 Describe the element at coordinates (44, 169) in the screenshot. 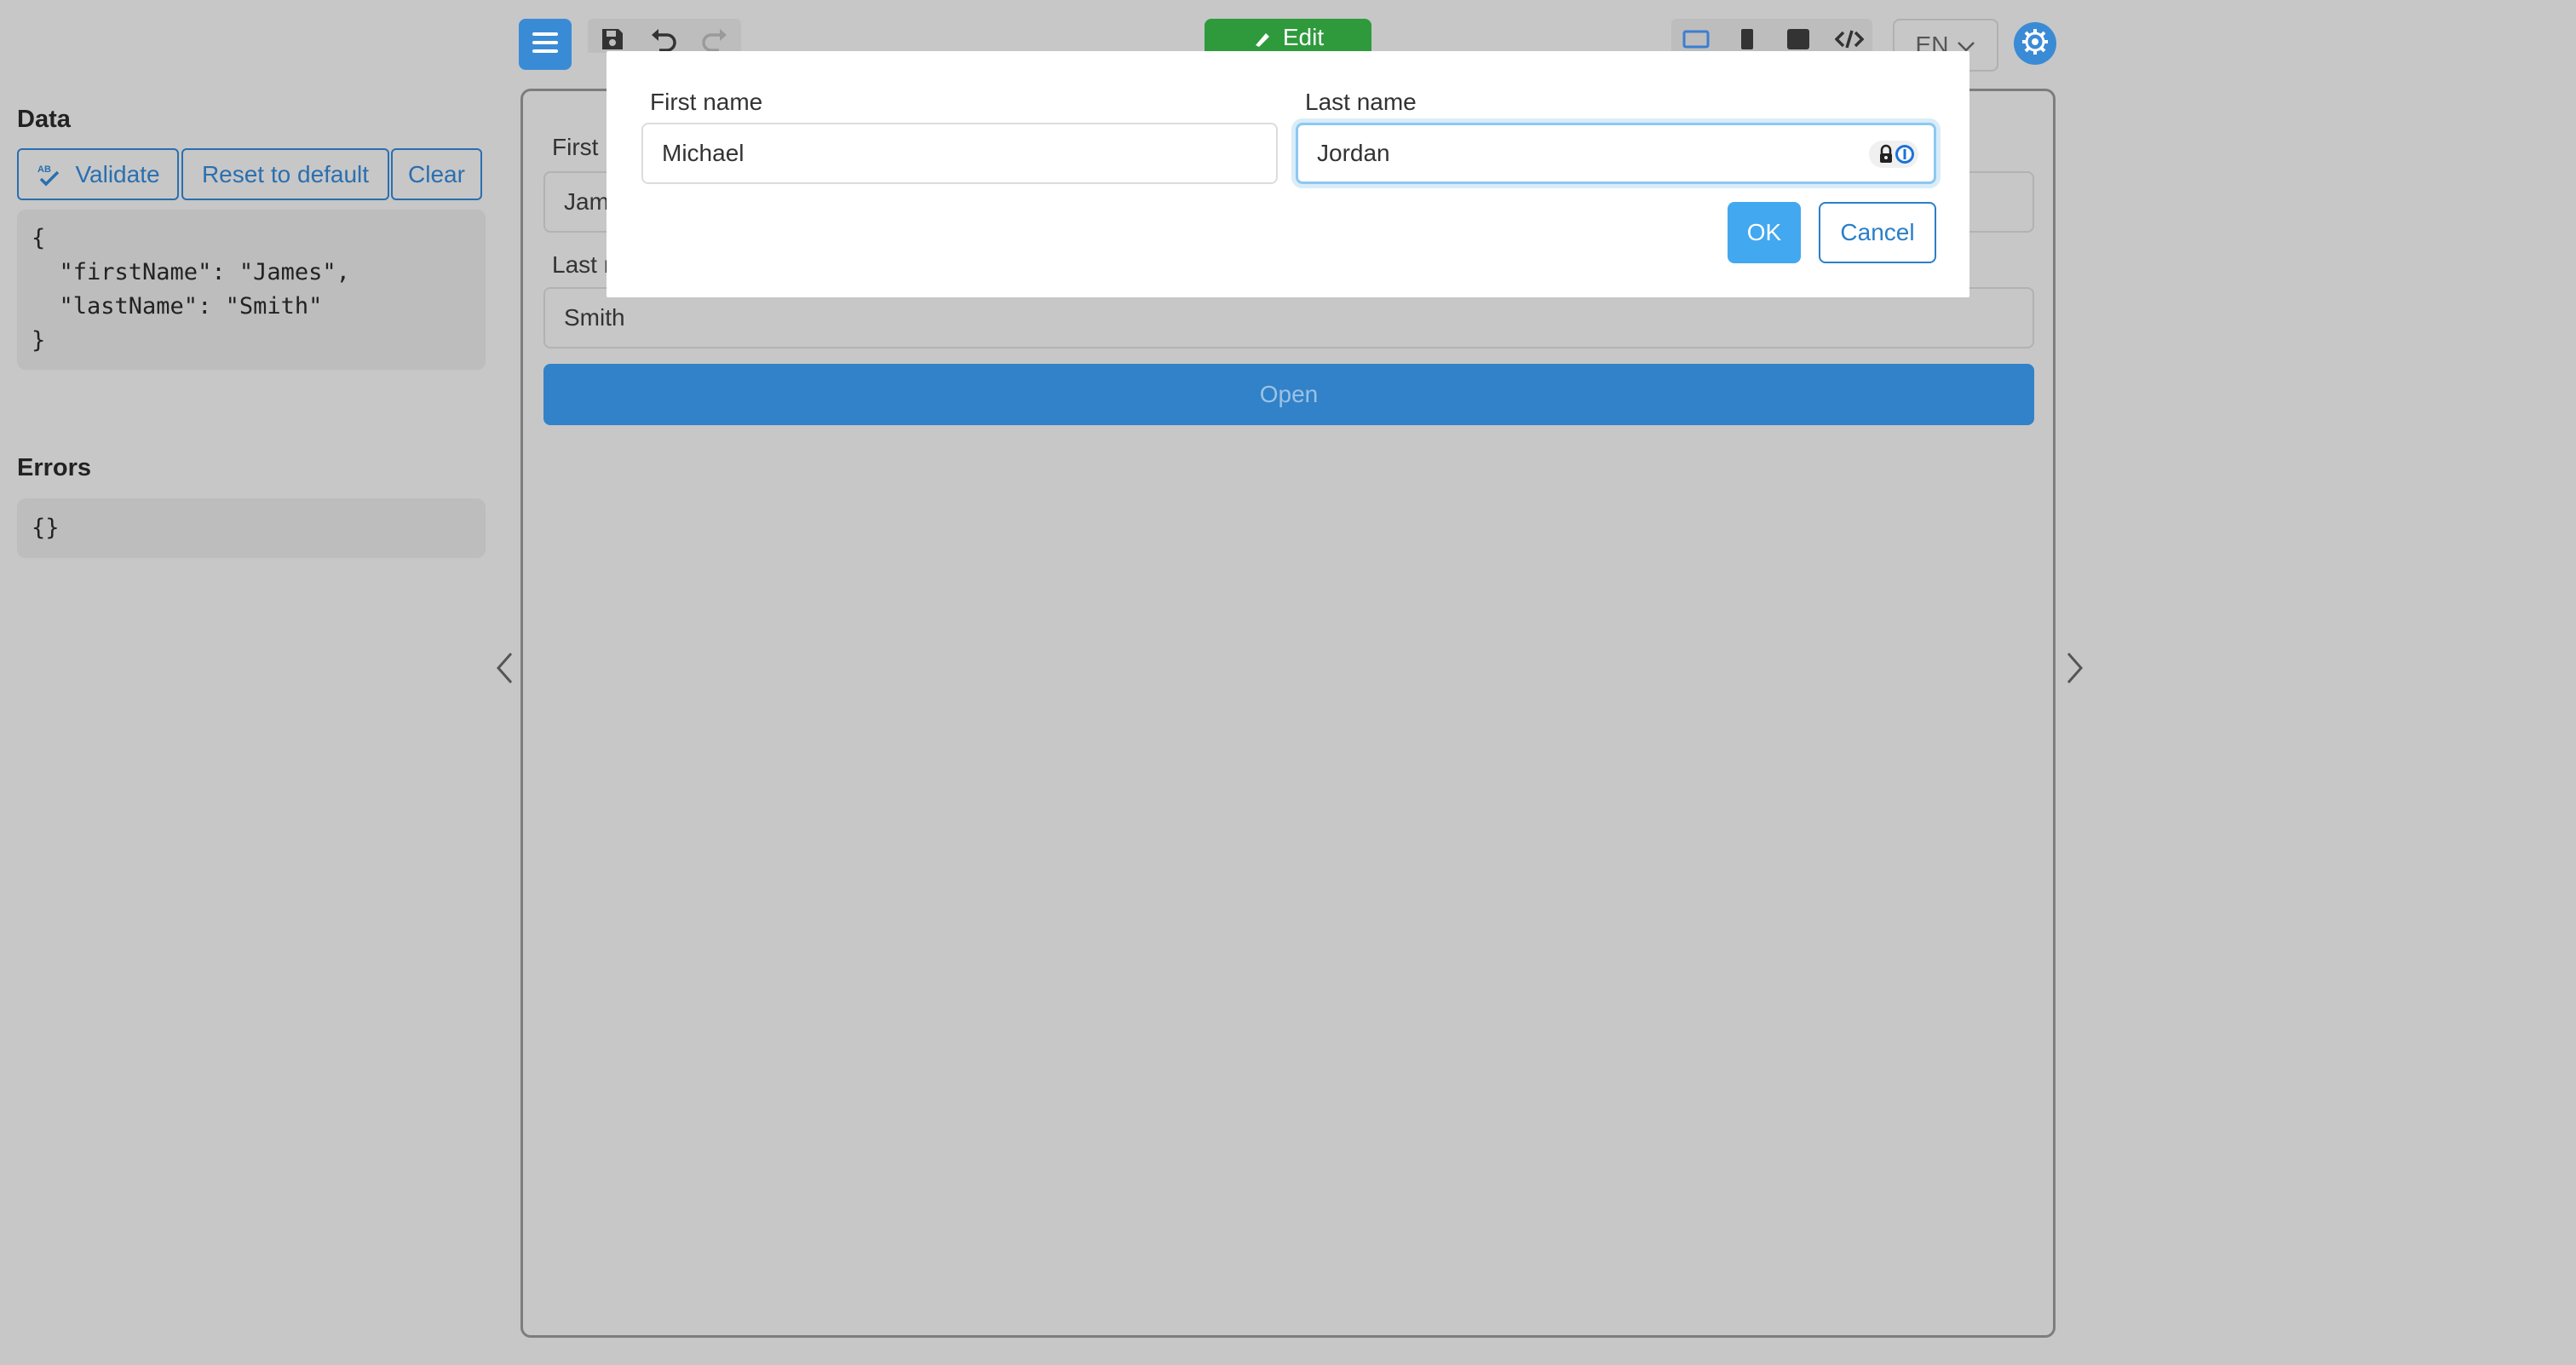

I see `svg-text: AB` at that location.